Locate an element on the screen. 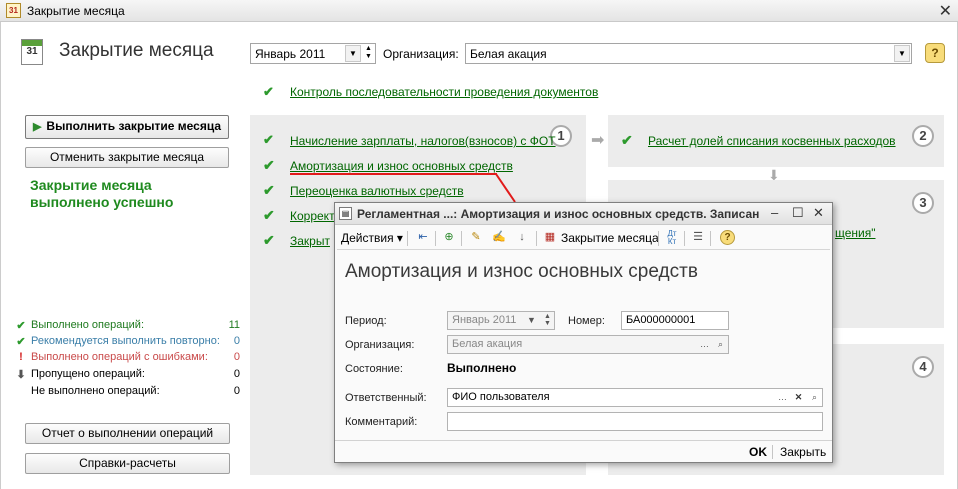 Image resolution: width=958 pixels, height=489 pixels. period-label: Период: is located at coordinates (366, 321).